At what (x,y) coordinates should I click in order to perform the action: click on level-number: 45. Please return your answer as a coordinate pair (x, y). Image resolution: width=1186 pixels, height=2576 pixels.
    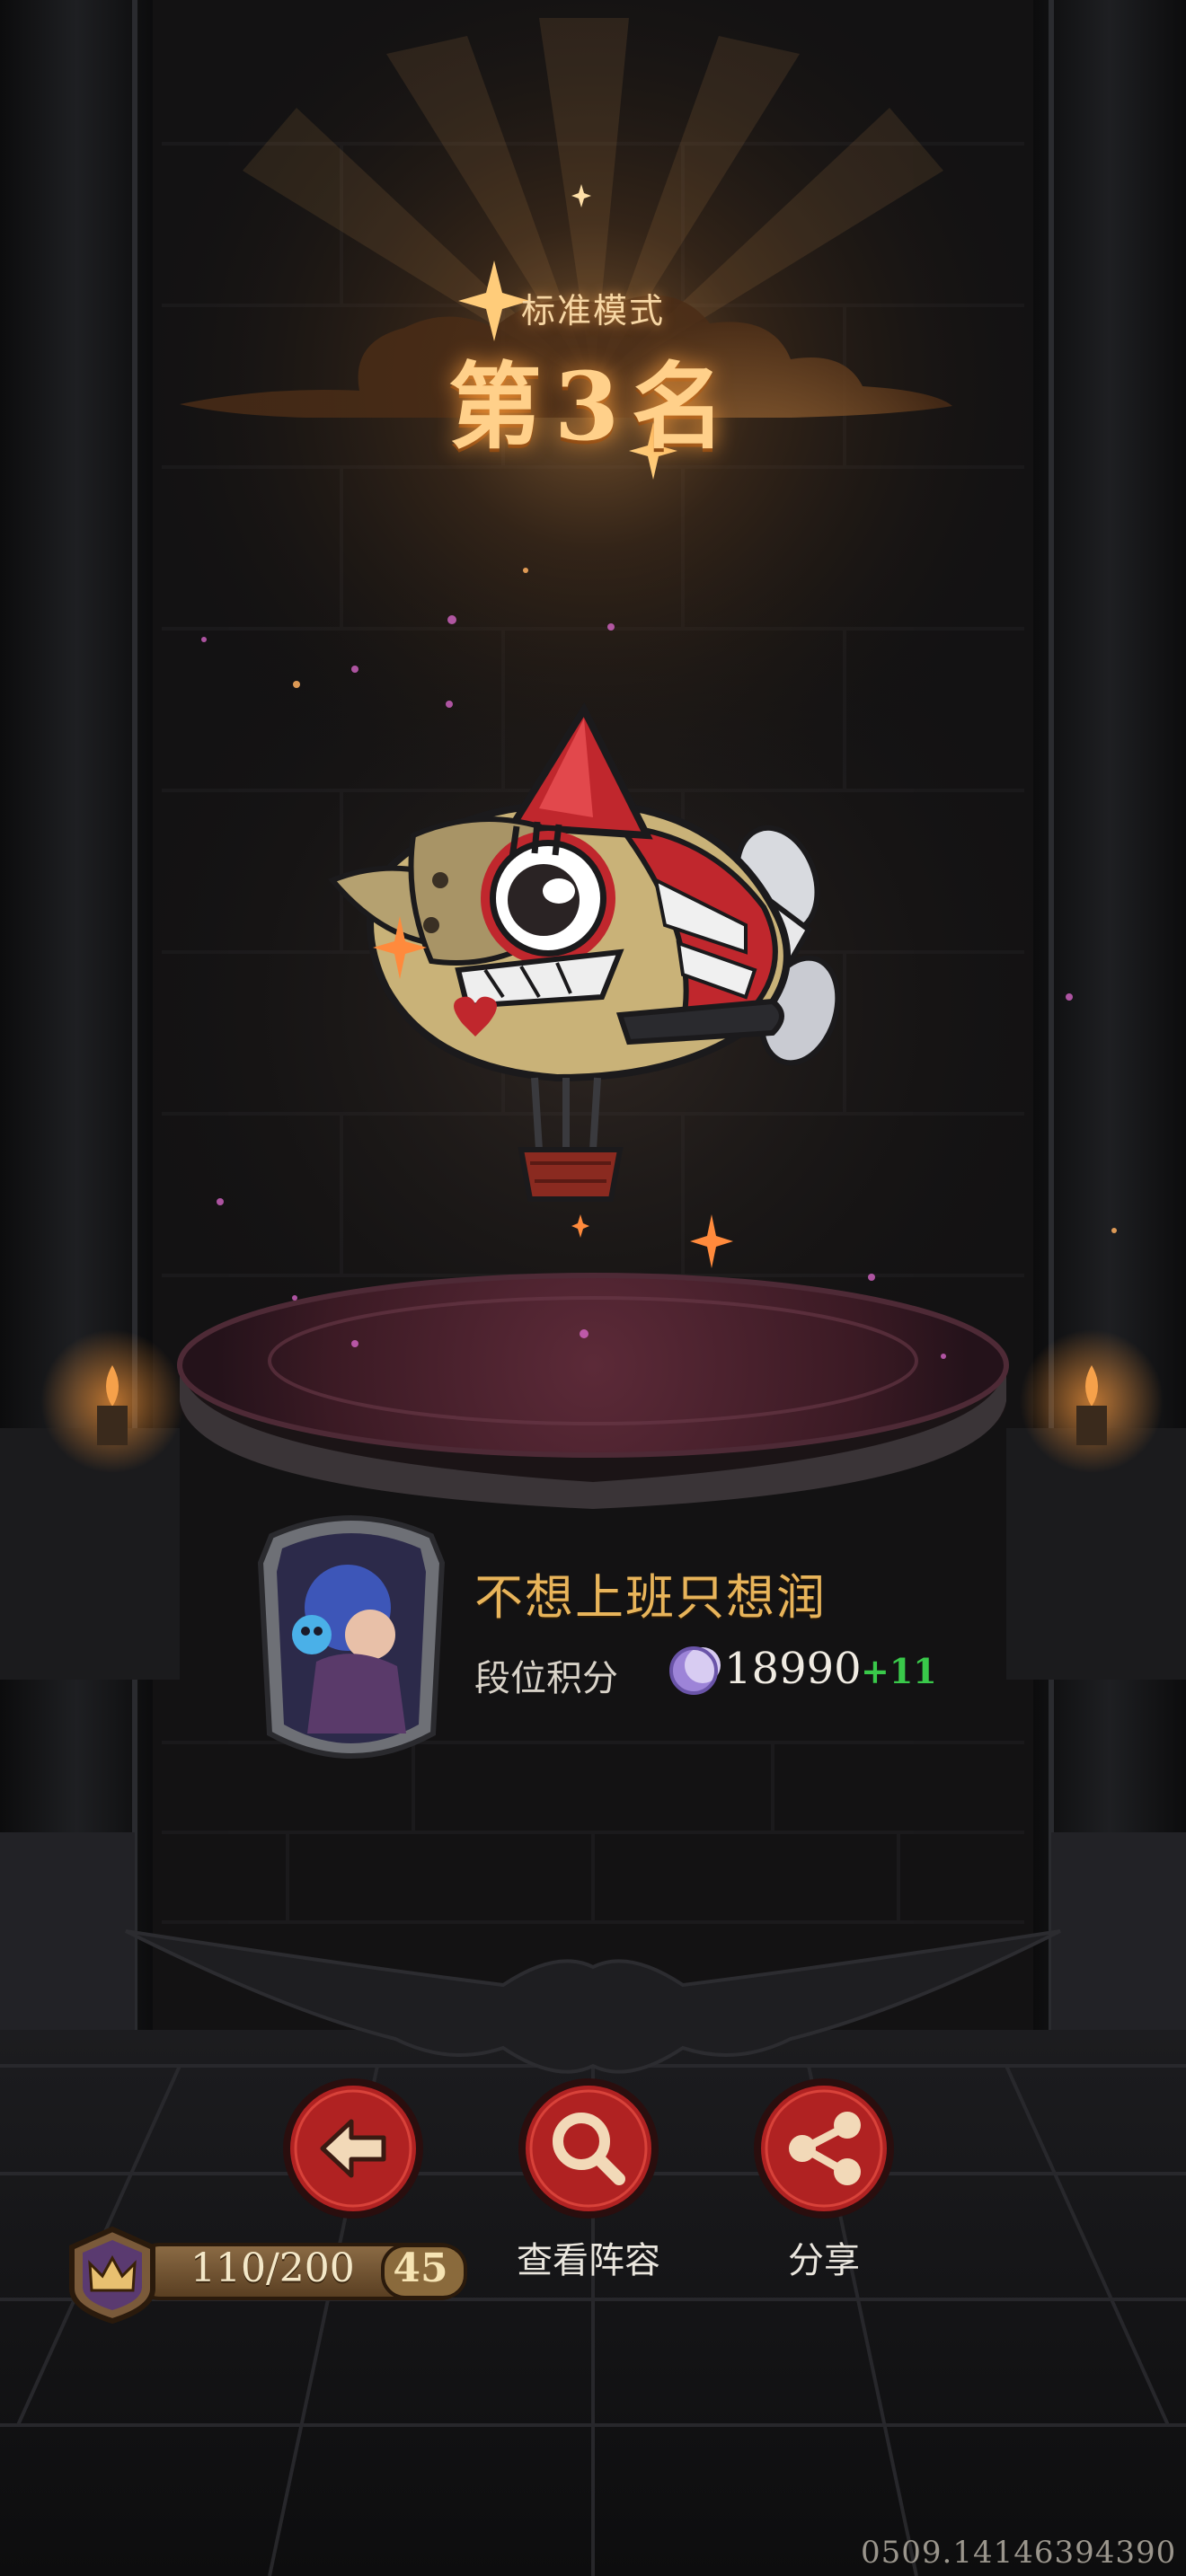
    Looking at the image, I should click on (420, 2268).